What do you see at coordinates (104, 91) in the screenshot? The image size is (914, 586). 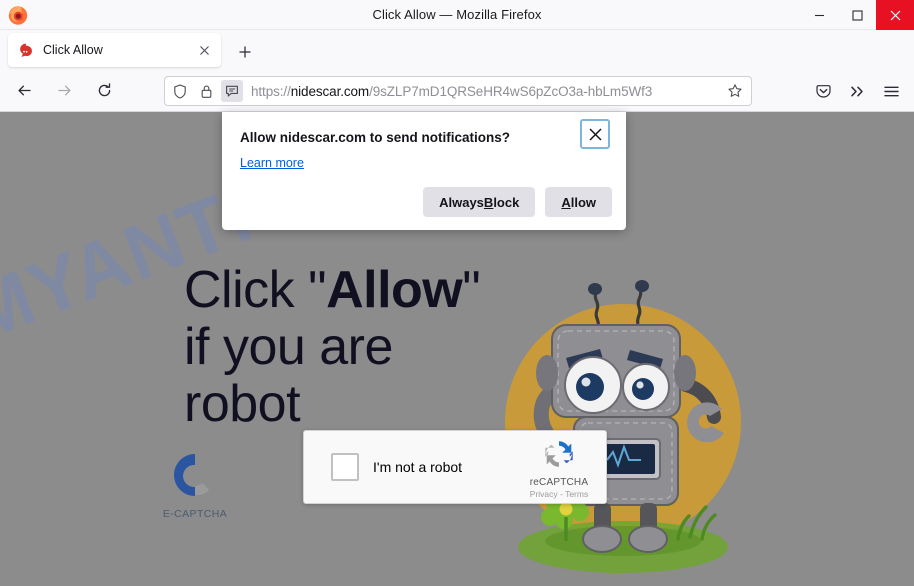 I see `reload-button` at bounding box center [104, 91].